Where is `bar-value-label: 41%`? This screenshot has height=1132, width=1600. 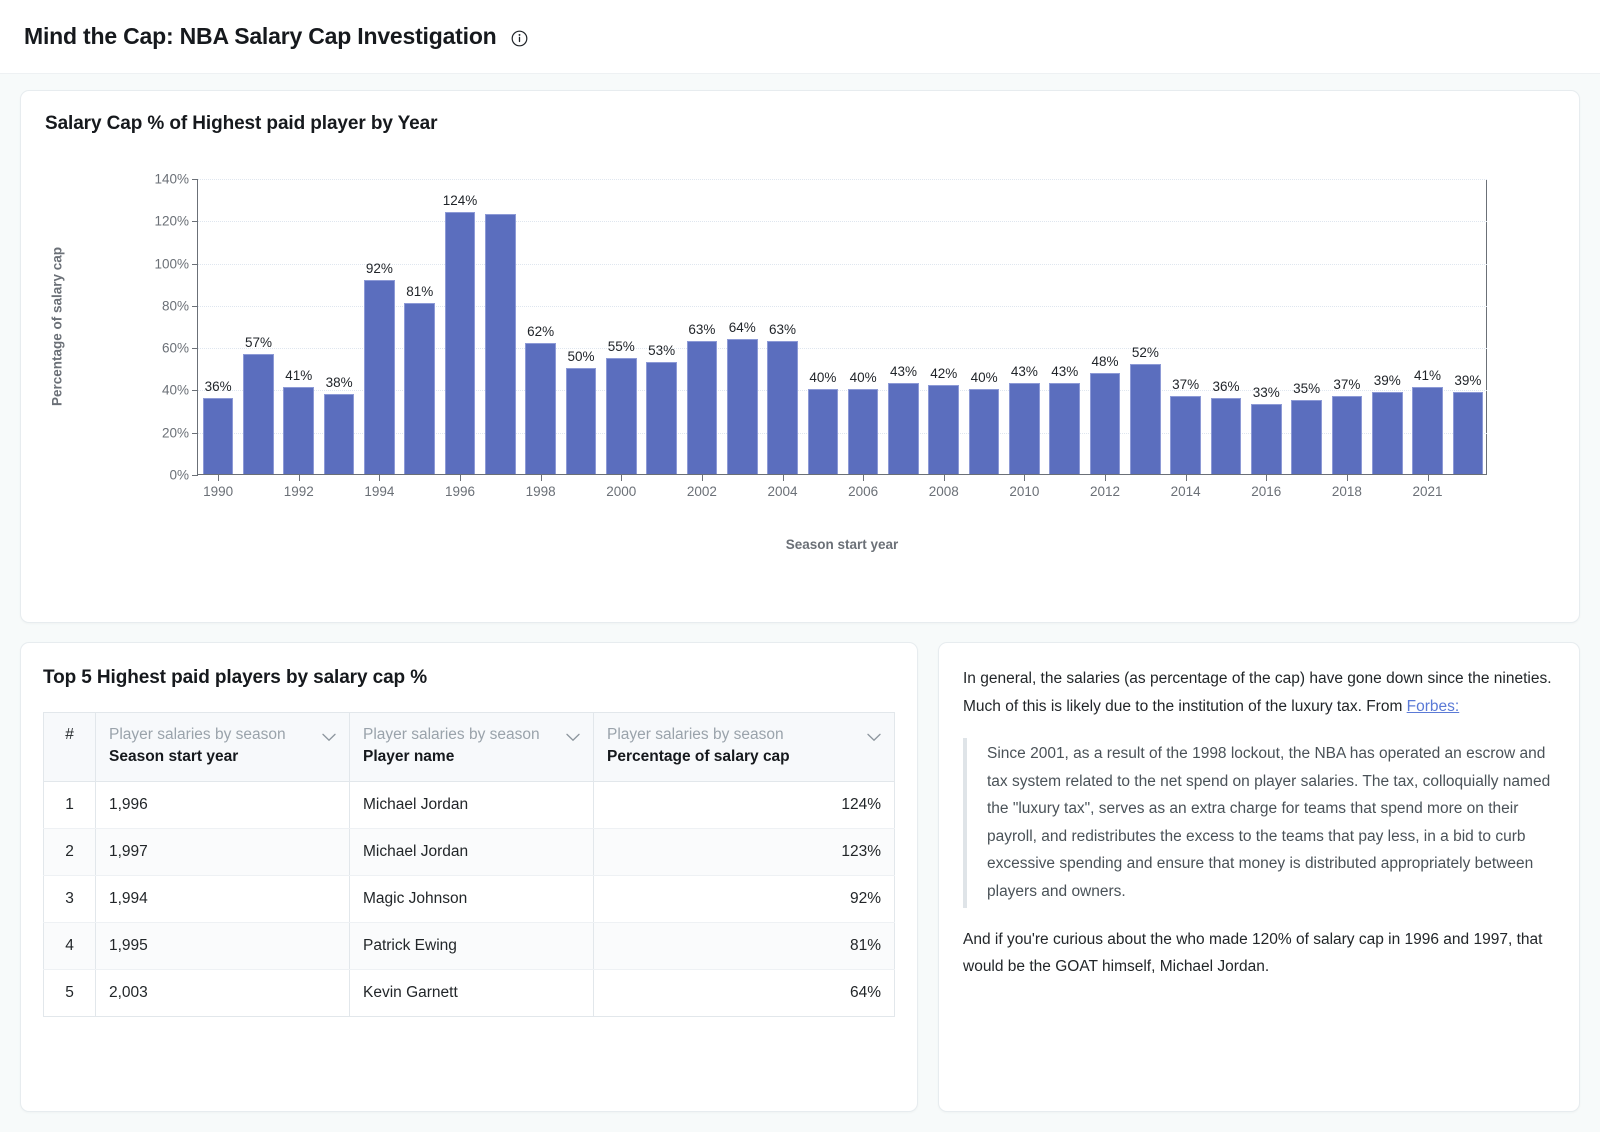 bar-value-label: 41% is located at coordinates (1428, 376).